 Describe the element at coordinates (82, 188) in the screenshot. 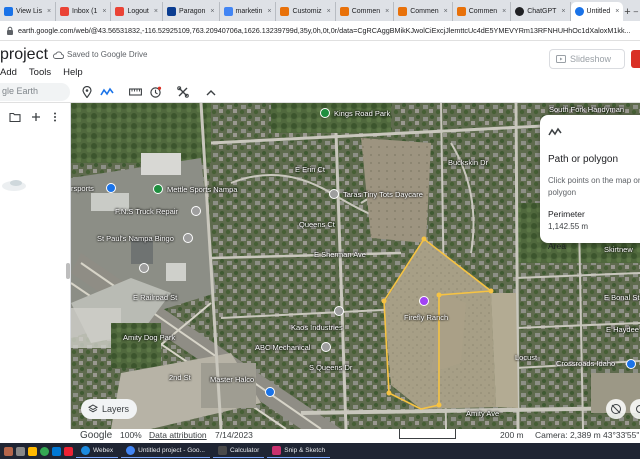

I see `label-rsports: rsports` at that location.